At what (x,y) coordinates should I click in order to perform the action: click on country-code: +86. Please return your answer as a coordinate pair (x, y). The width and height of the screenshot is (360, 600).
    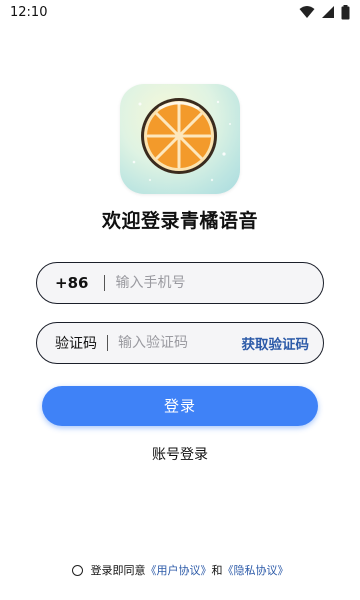
    Looking at the image, I should click on (71, 283).